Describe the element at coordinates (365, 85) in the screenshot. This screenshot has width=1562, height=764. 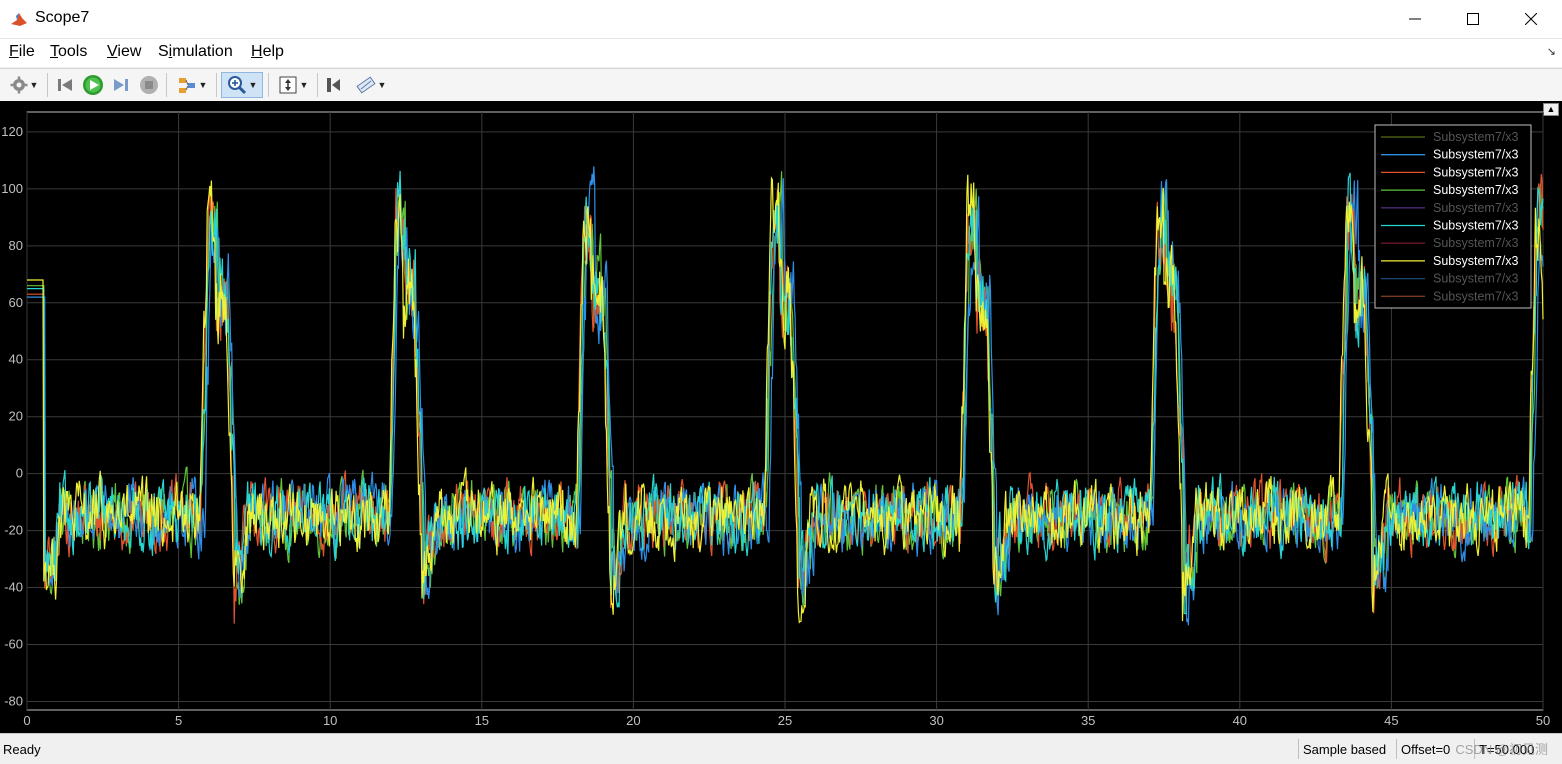
I see `measurement-tool-icon` at that location.